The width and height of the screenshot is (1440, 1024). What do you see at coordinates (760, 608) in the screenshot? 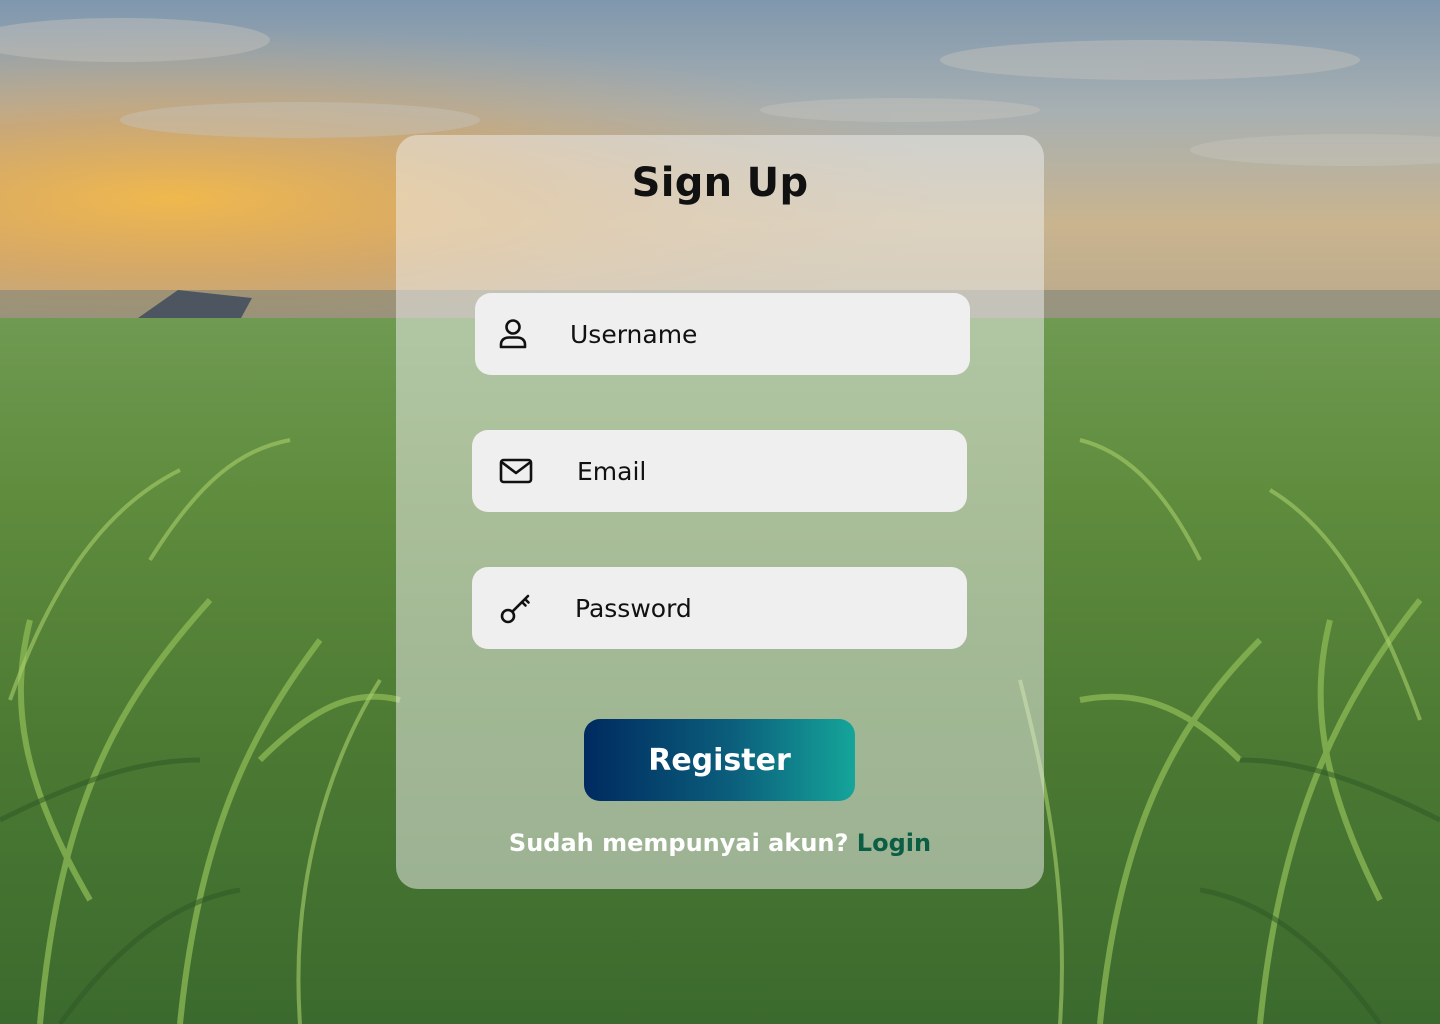
I see `password-input` at bounding box center [760, 608].